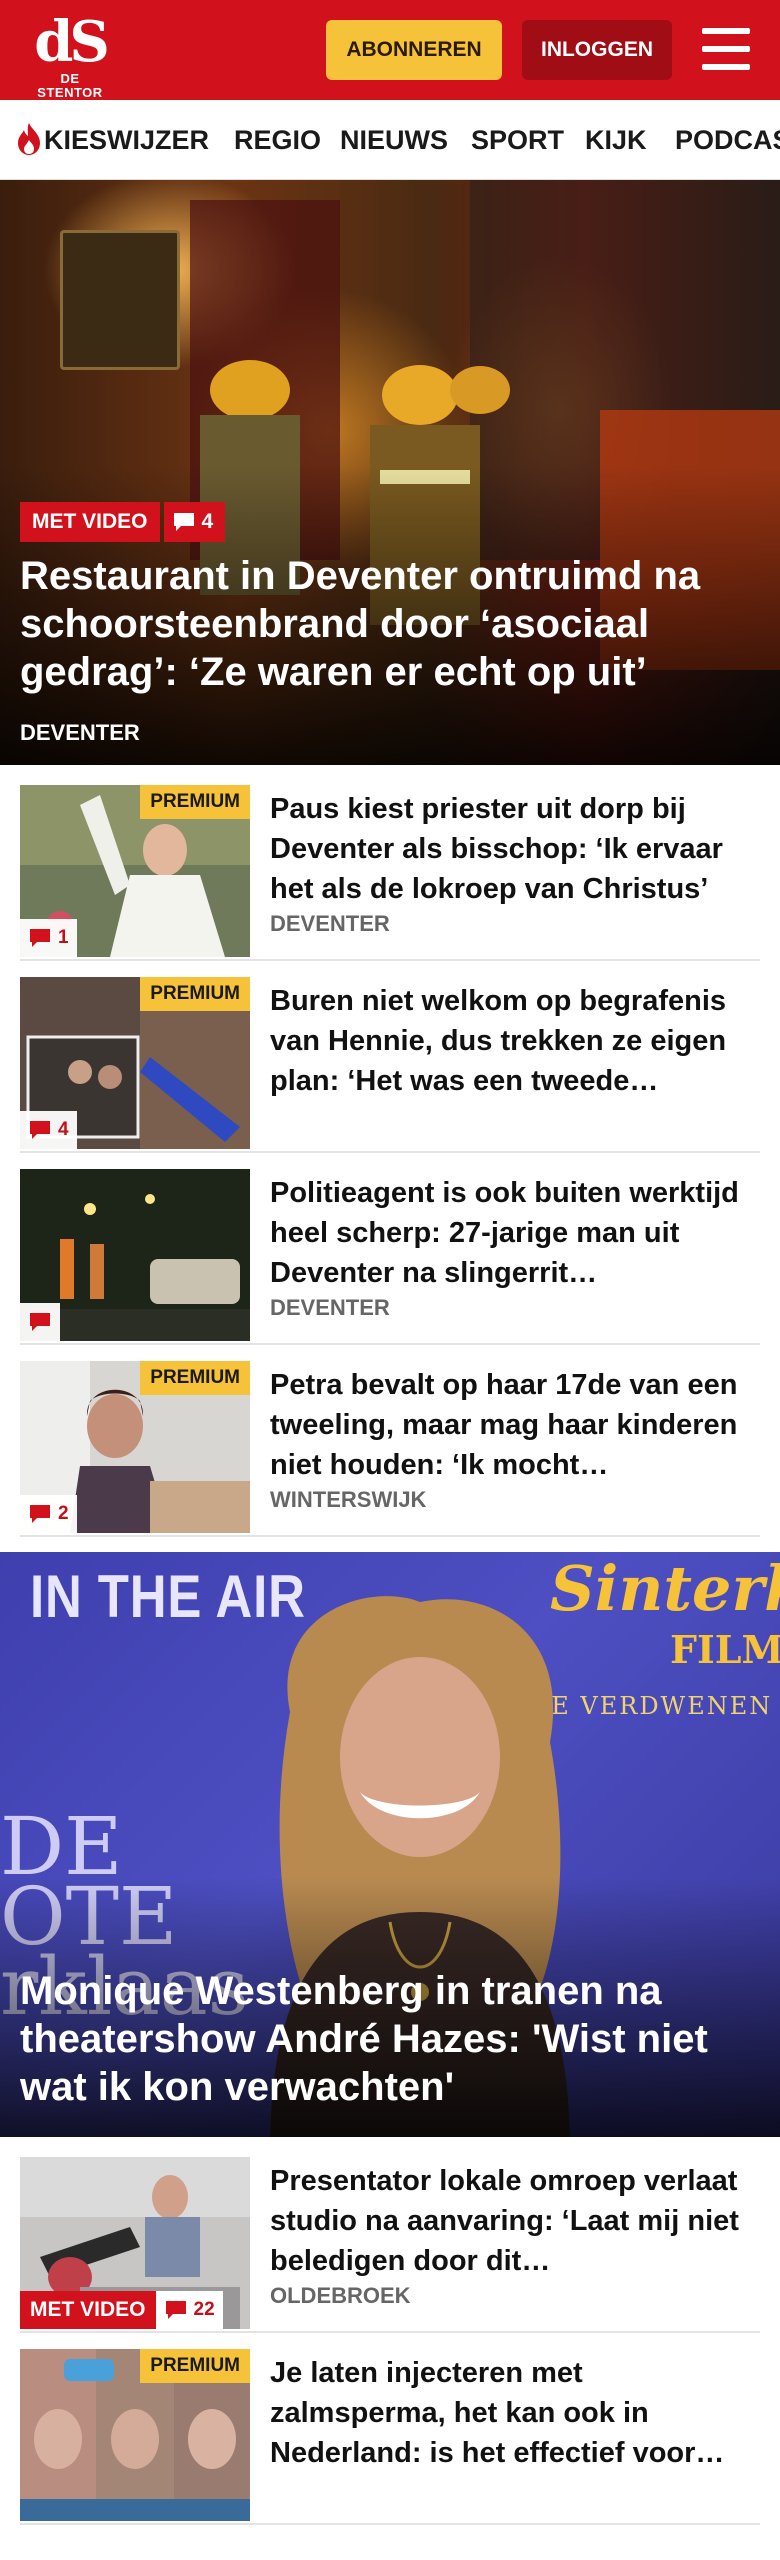  Describe the element at coordinates (725, 1649) in the screenshot. I see `feature-image-text: FILM` at that location.